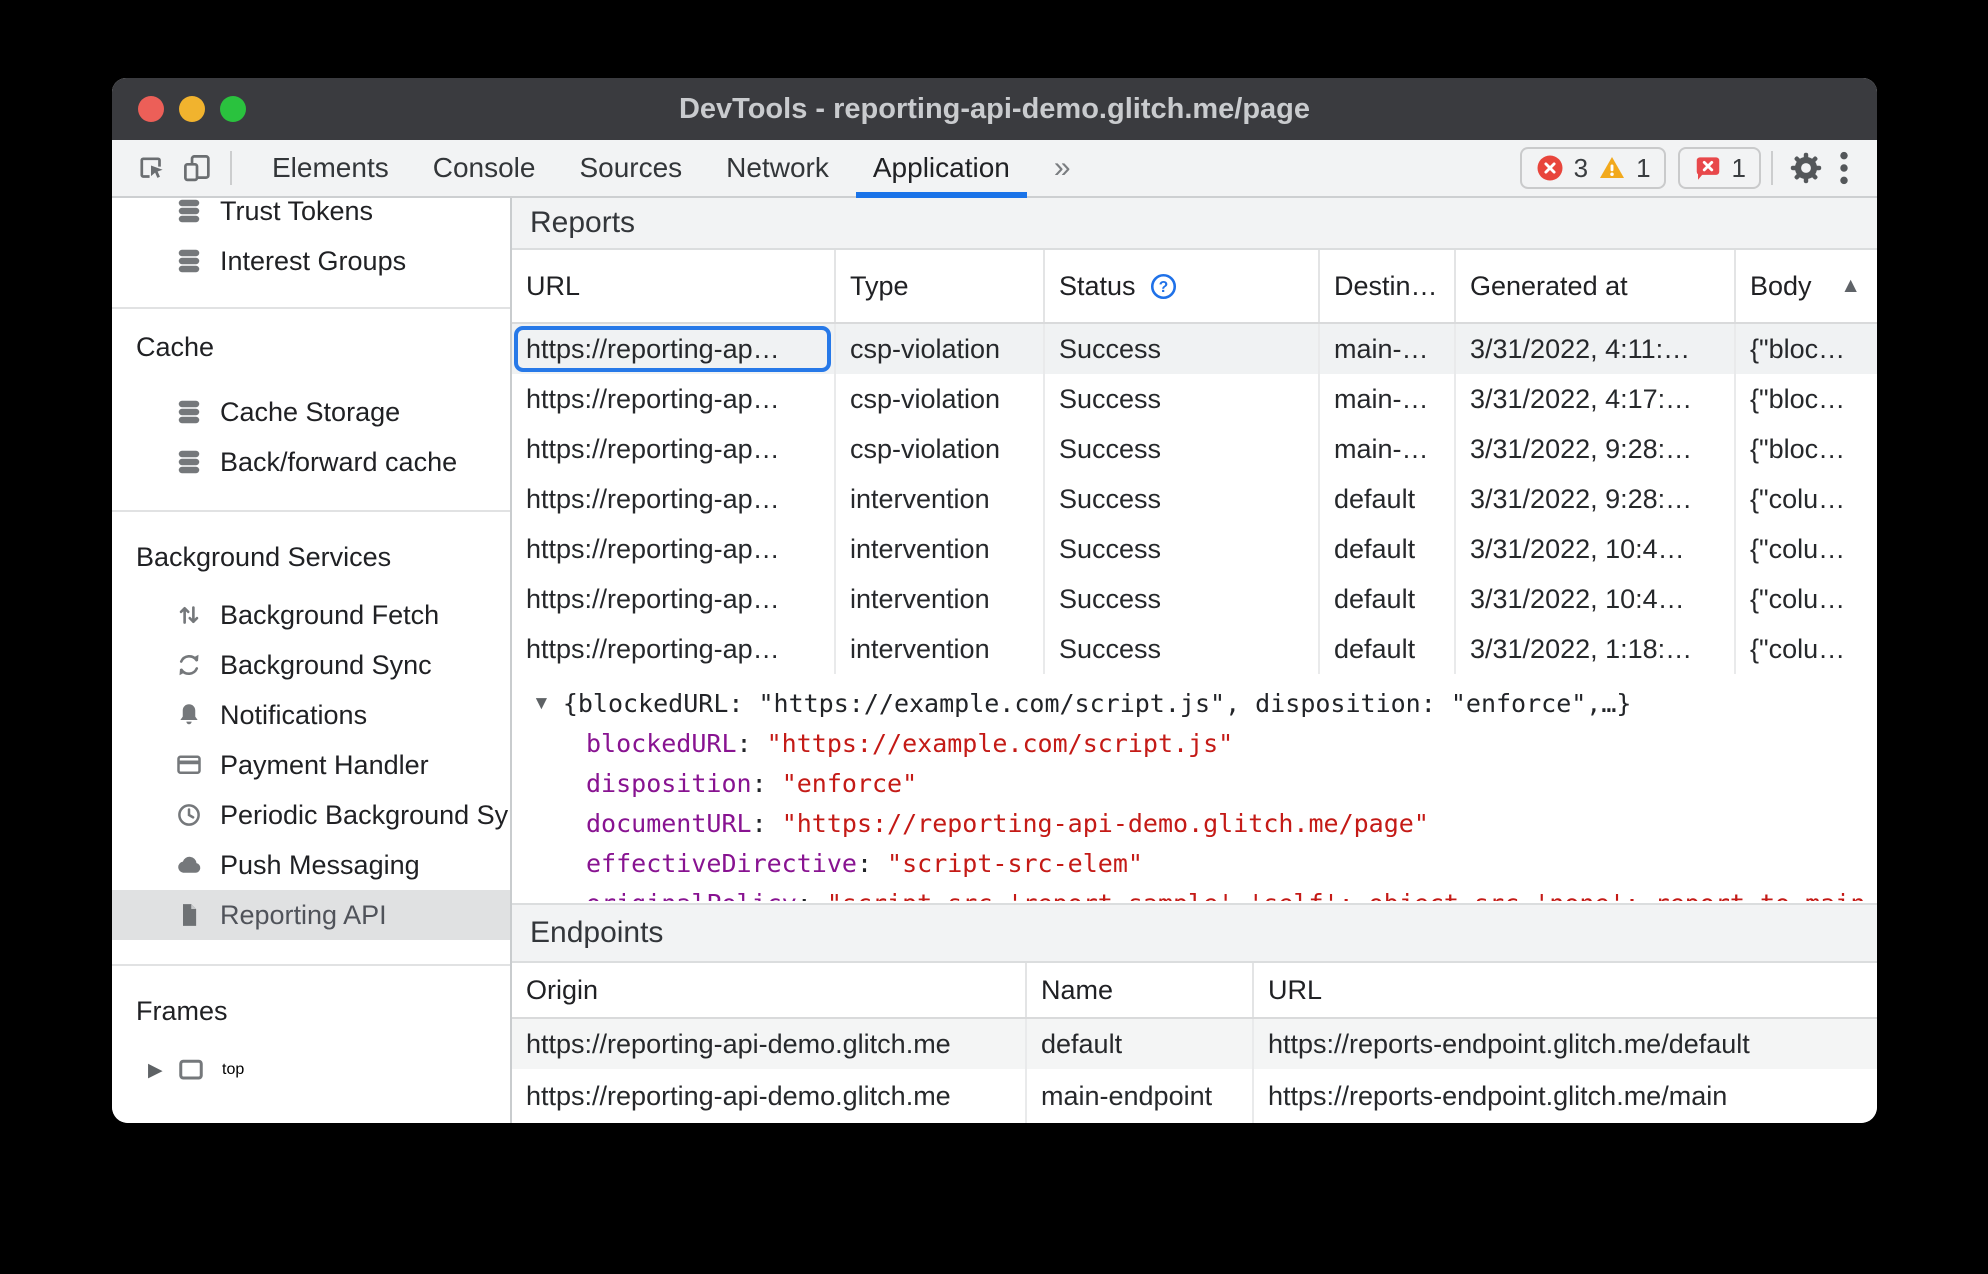 The width and height of the screenshot is (1988, 1274). Describe the element at coordinates (151, 168) in the screenshot. I see `inspect-element-button` at that location.